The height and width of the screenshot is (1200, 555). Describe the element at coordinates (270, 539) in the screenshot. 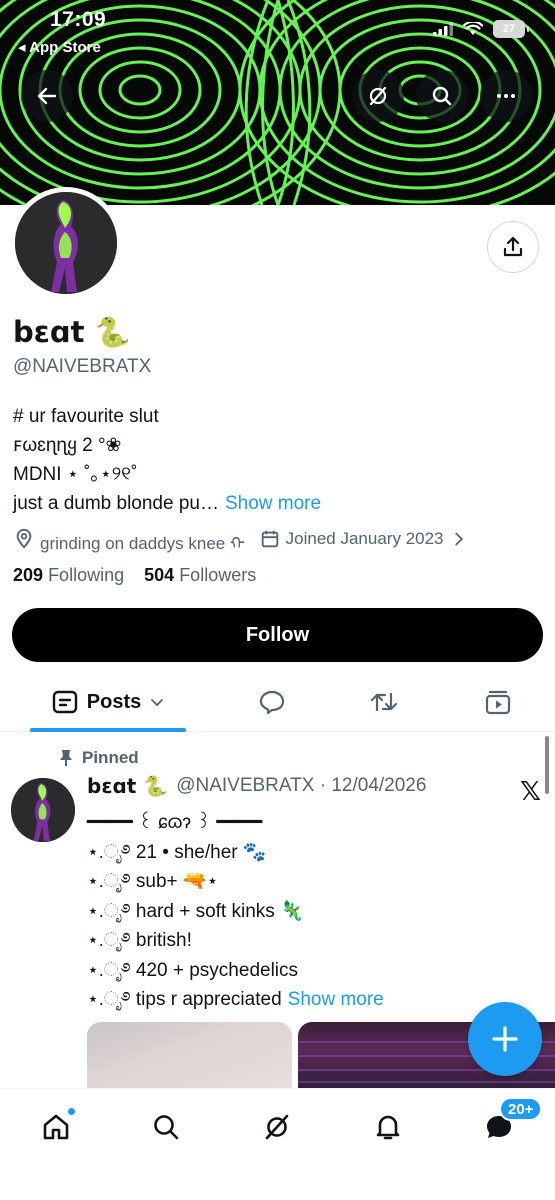

I see `calendar-icon` at that location.